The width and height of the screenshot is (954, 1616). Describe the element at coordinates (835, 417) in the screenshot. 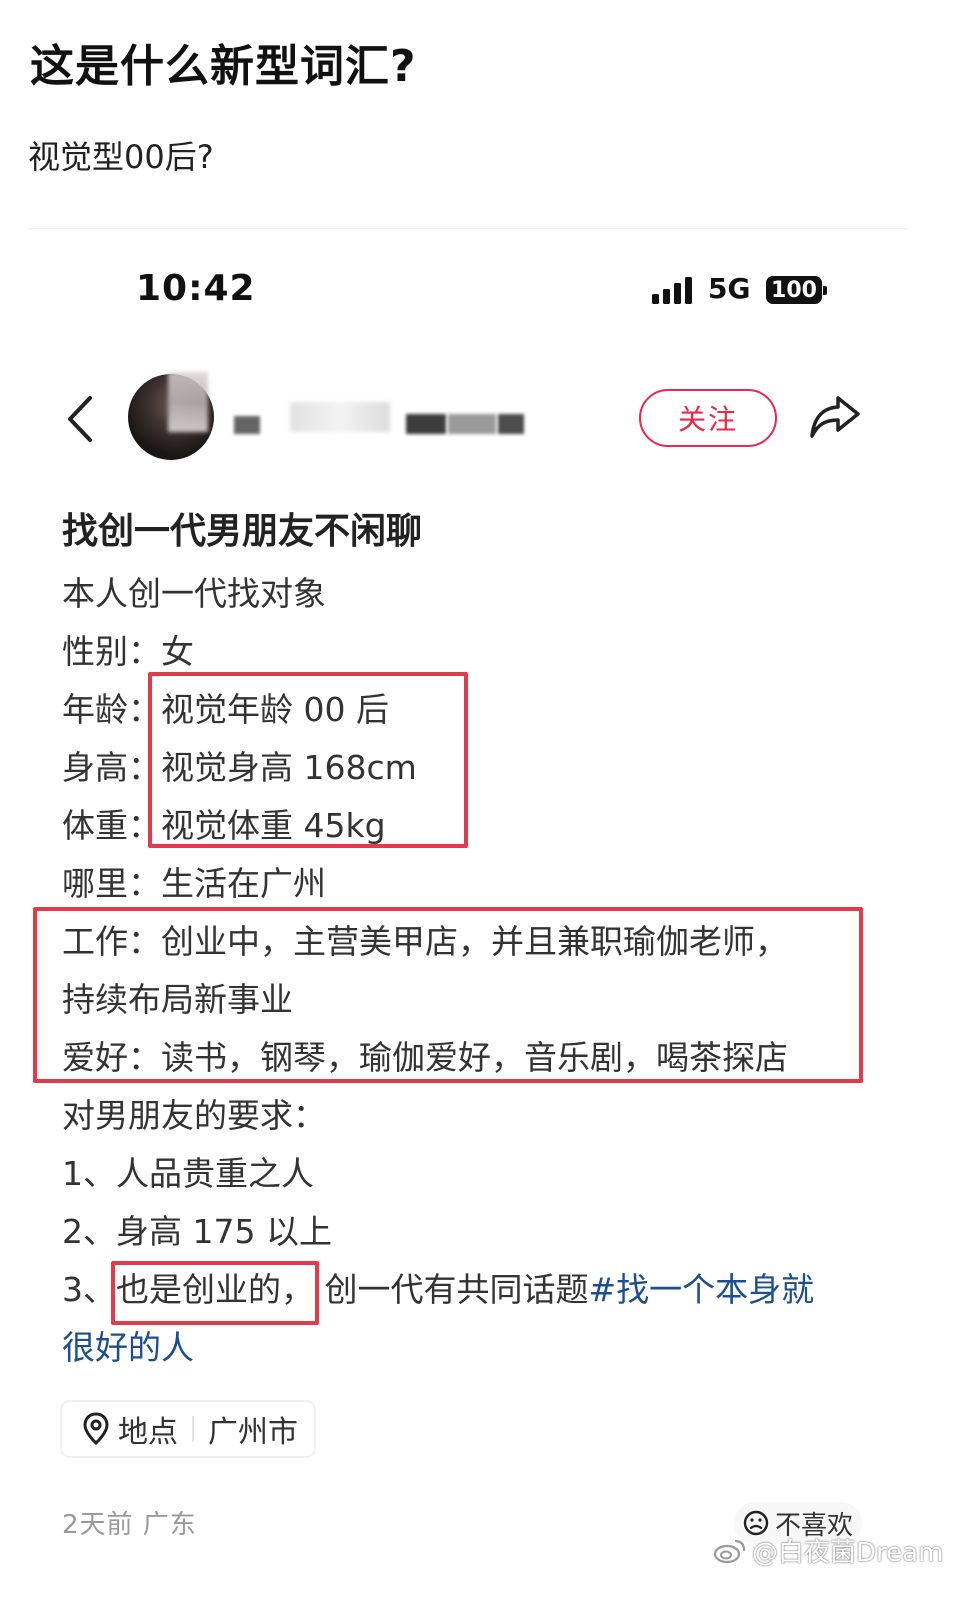

I see `share-icon` at that location.